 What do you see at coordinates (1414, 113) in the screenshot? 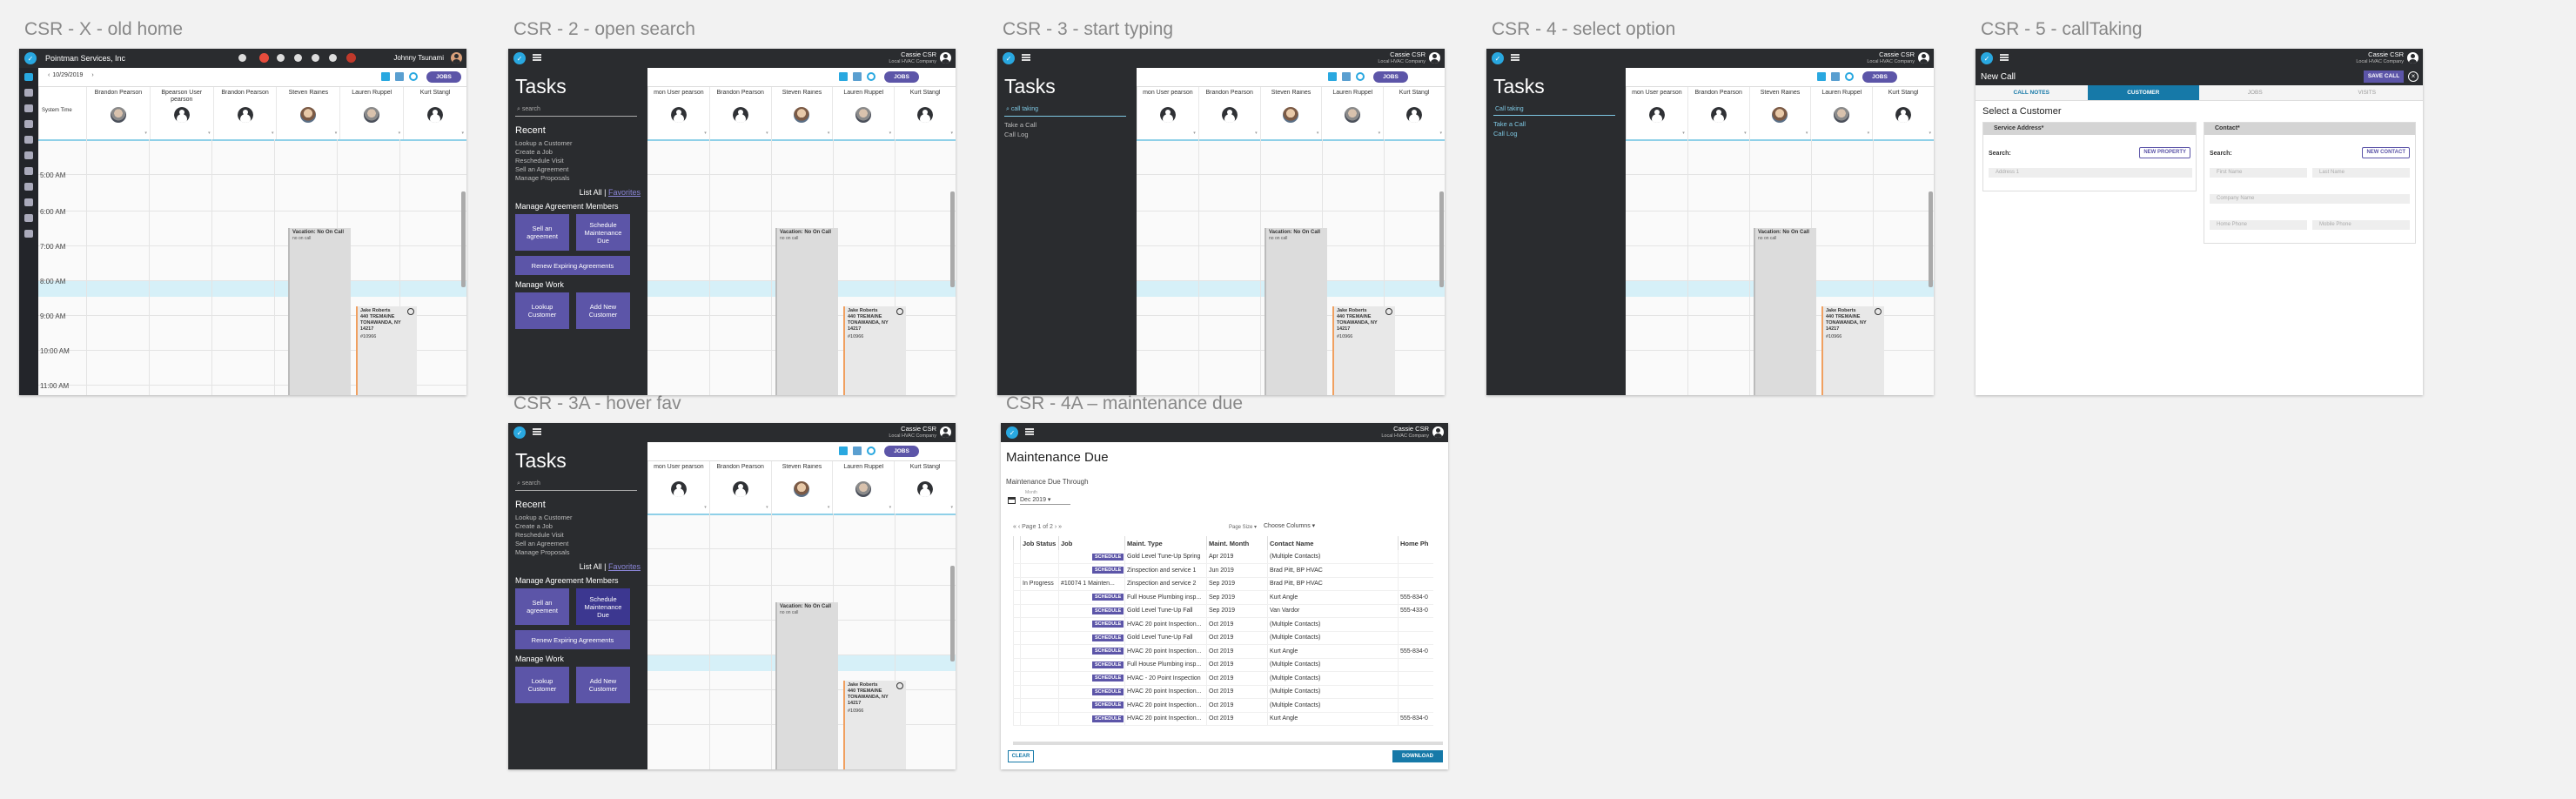
I see `tech-column: Kurt Stangl ▾` at bounding box center [1414, 113].